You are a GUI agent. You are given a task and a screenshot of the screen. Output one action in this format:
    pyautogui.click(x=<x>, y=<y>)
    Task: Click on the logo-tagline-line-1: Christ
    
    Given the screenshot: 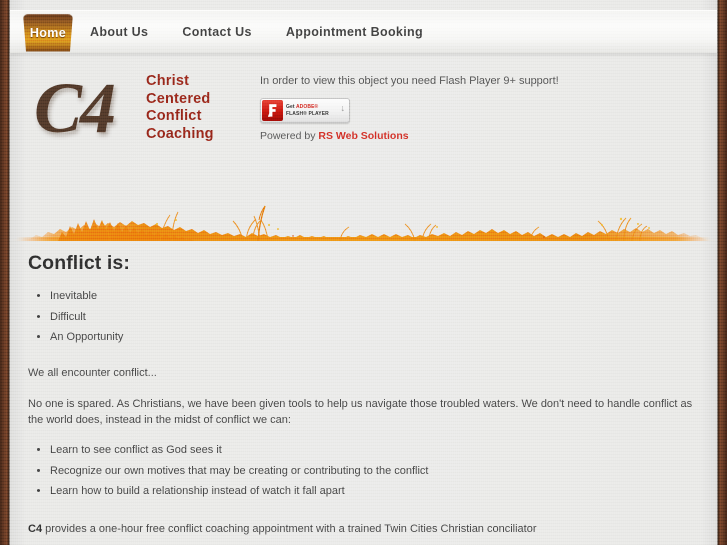 What is the action you would take?
    pyautogui.click(x=168, y=81)
    